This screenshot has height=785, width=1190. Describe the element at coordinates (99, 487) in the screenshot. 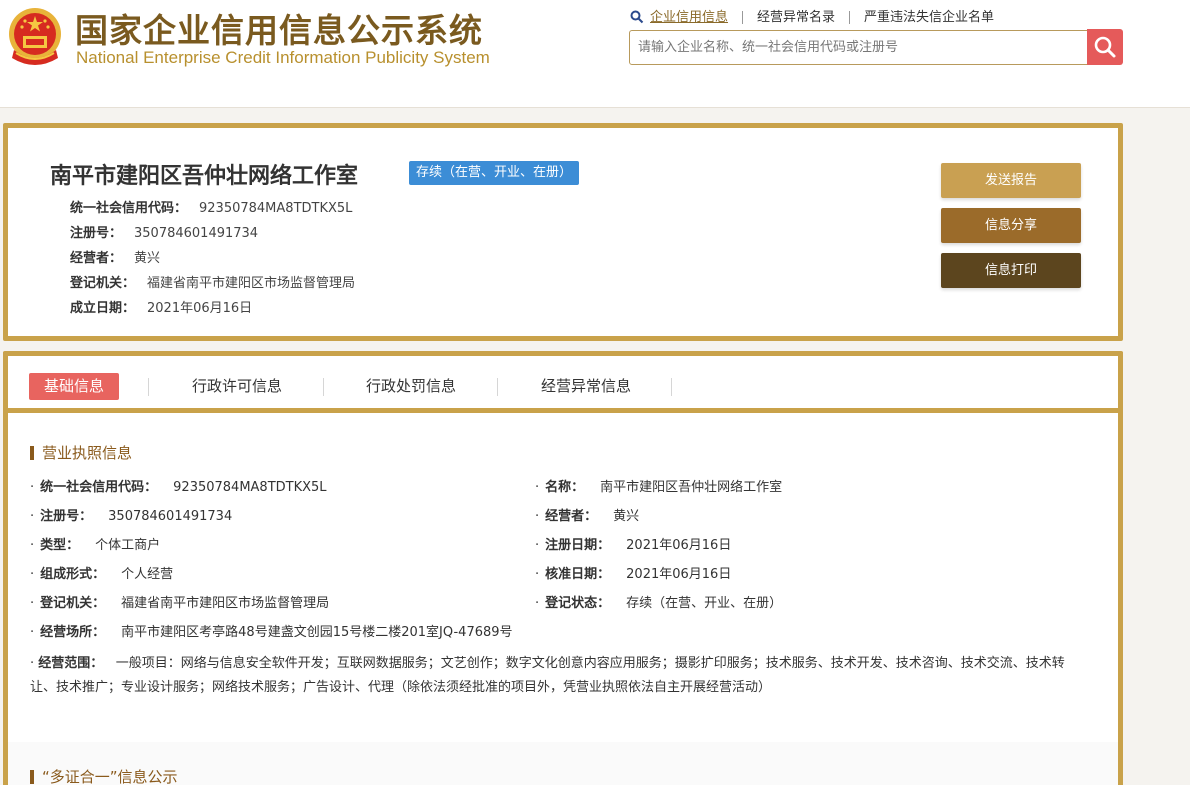

I see `field-label: 统一社会信用代码：` at that location.